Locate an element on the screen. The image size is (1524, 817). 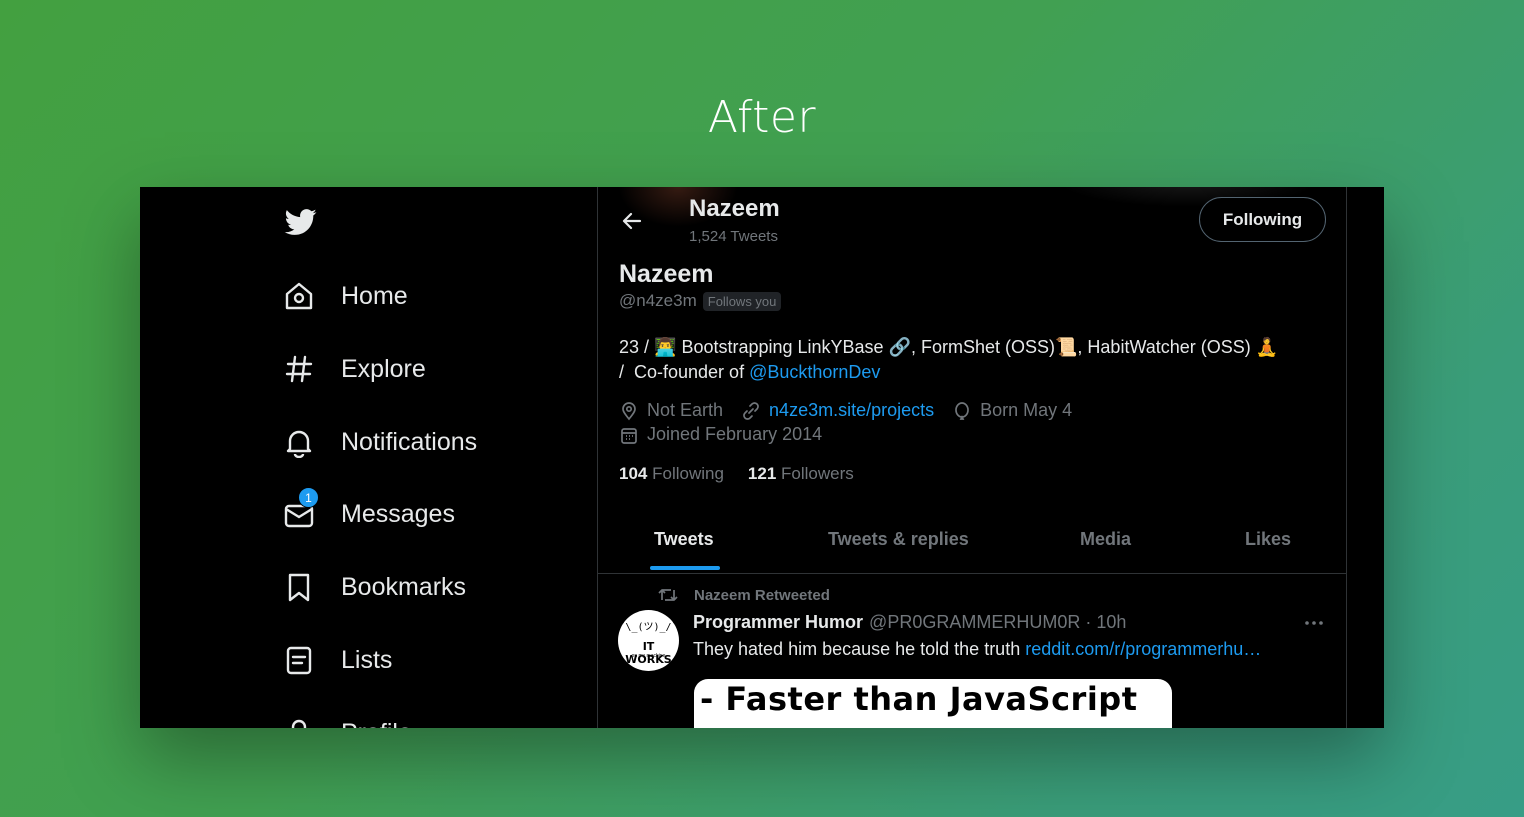
sidebar-item-label: Profile is located at coordinates (376, 724).